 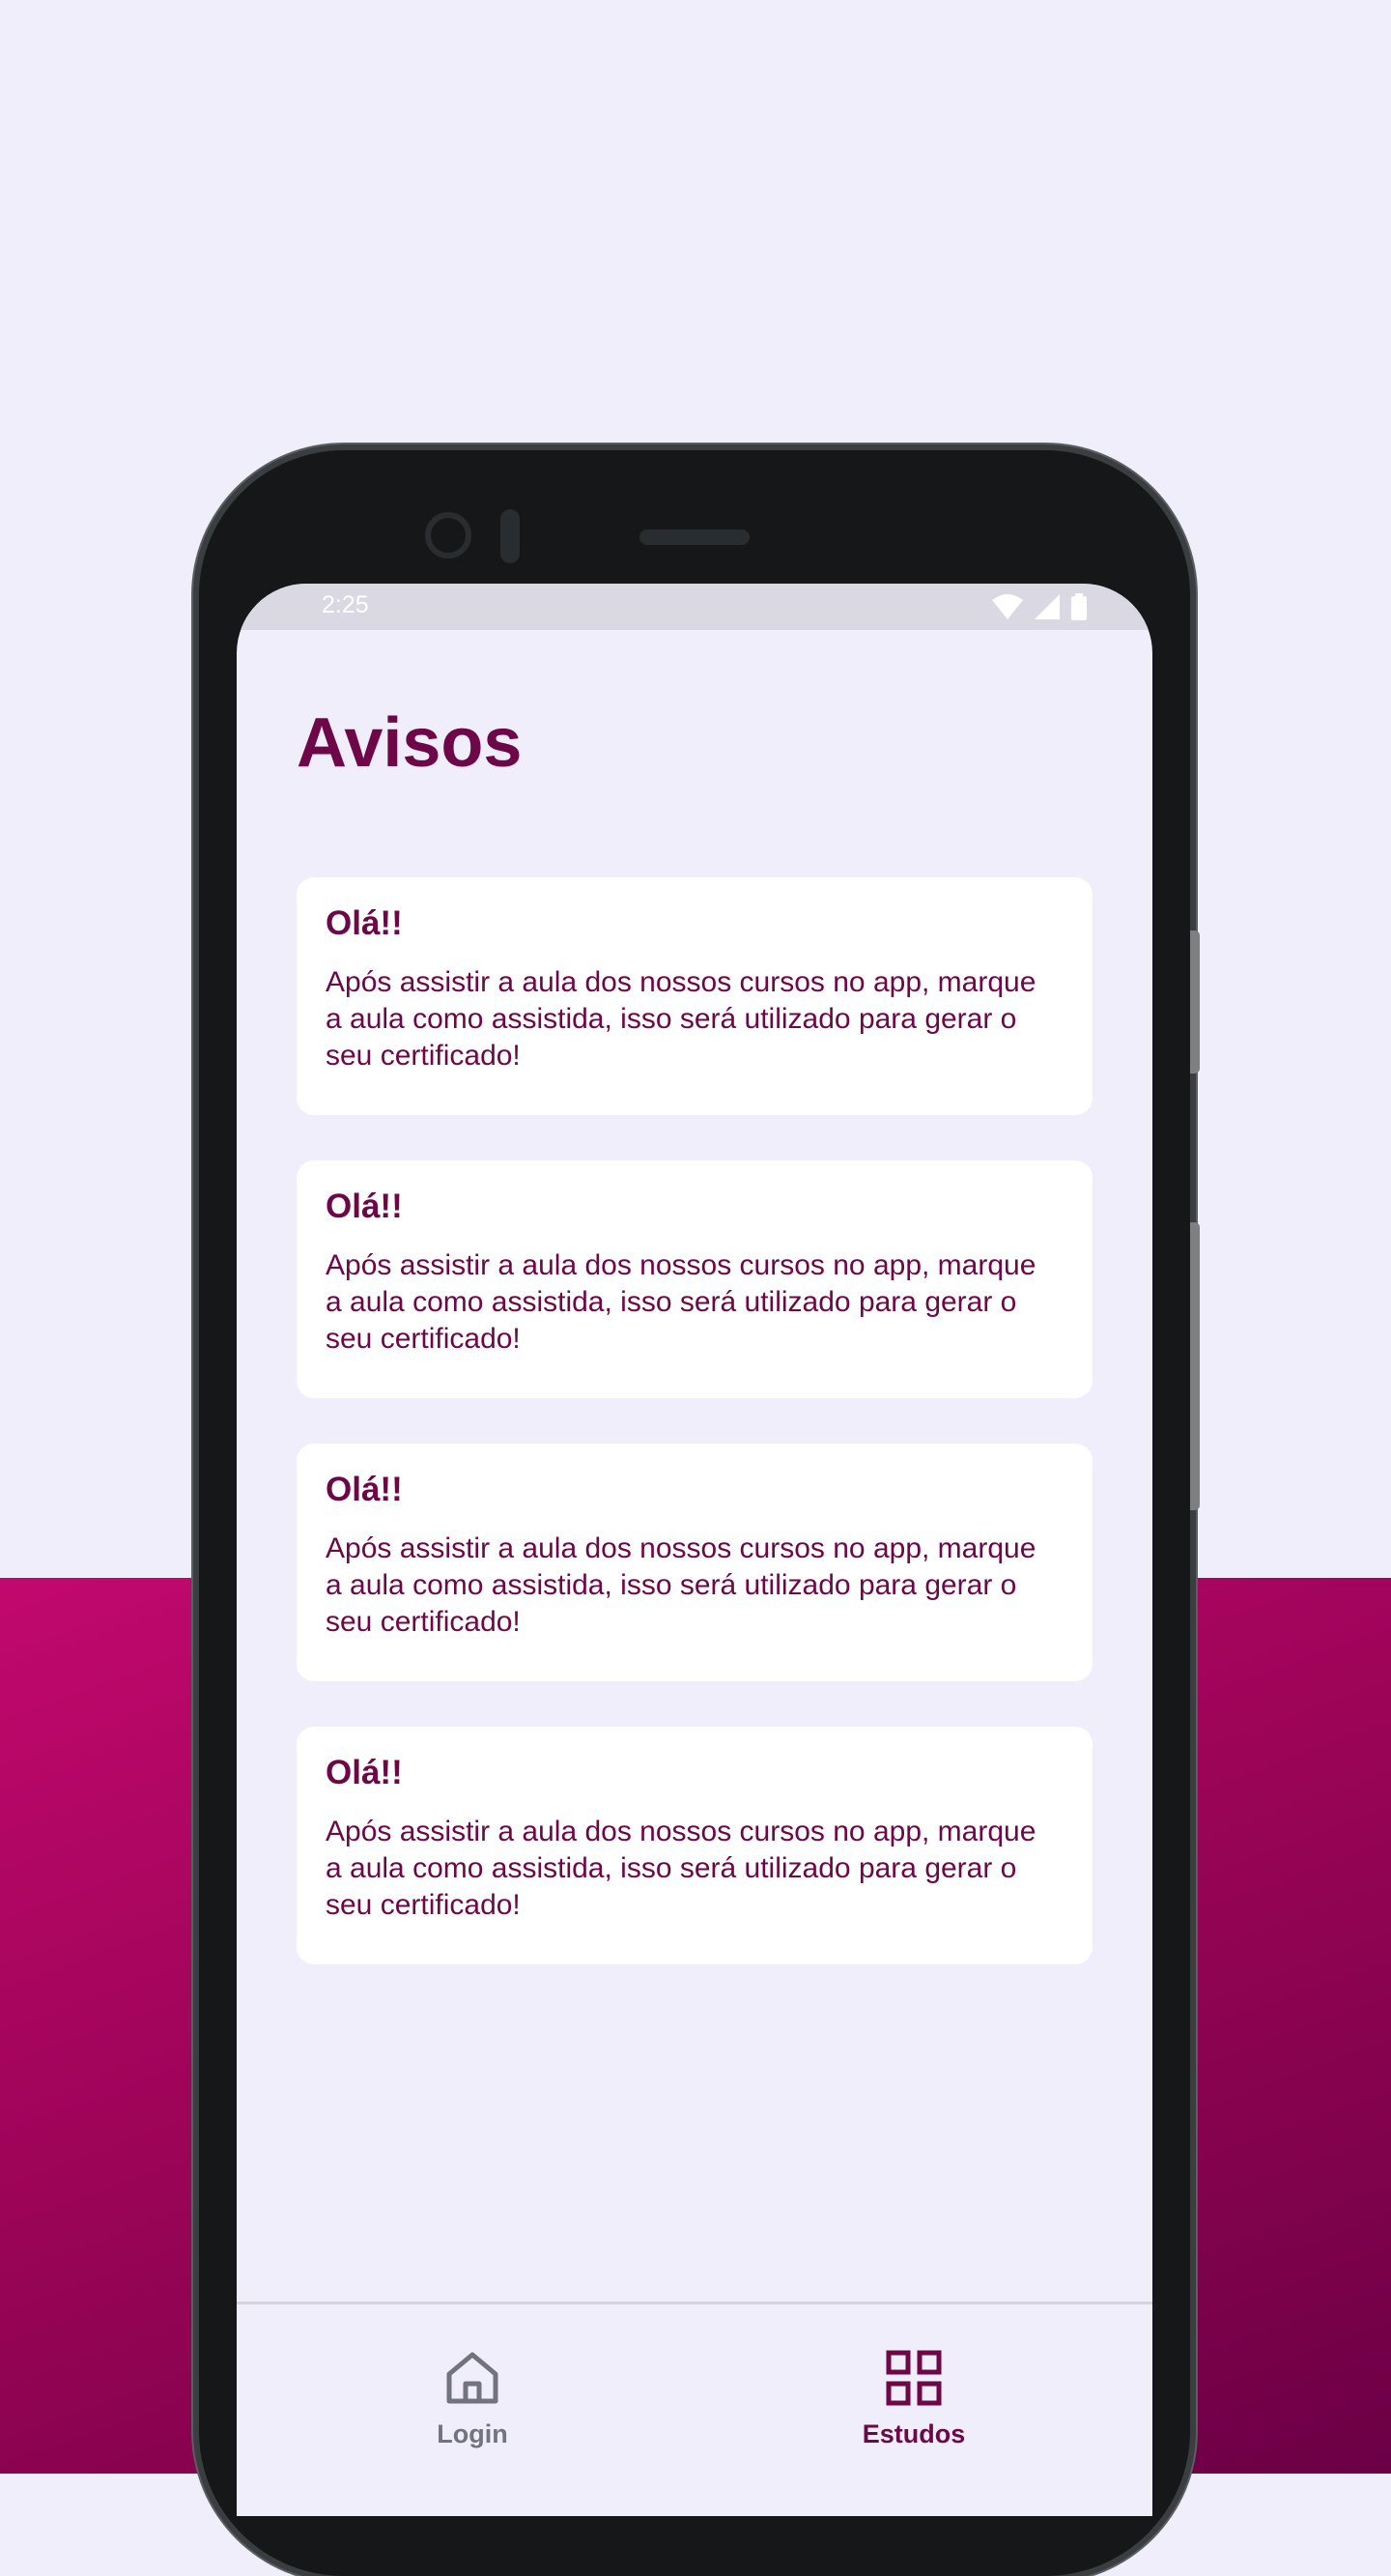 I want to click on nav-item-estudos: Estudos, so click(x=913, y=2399).